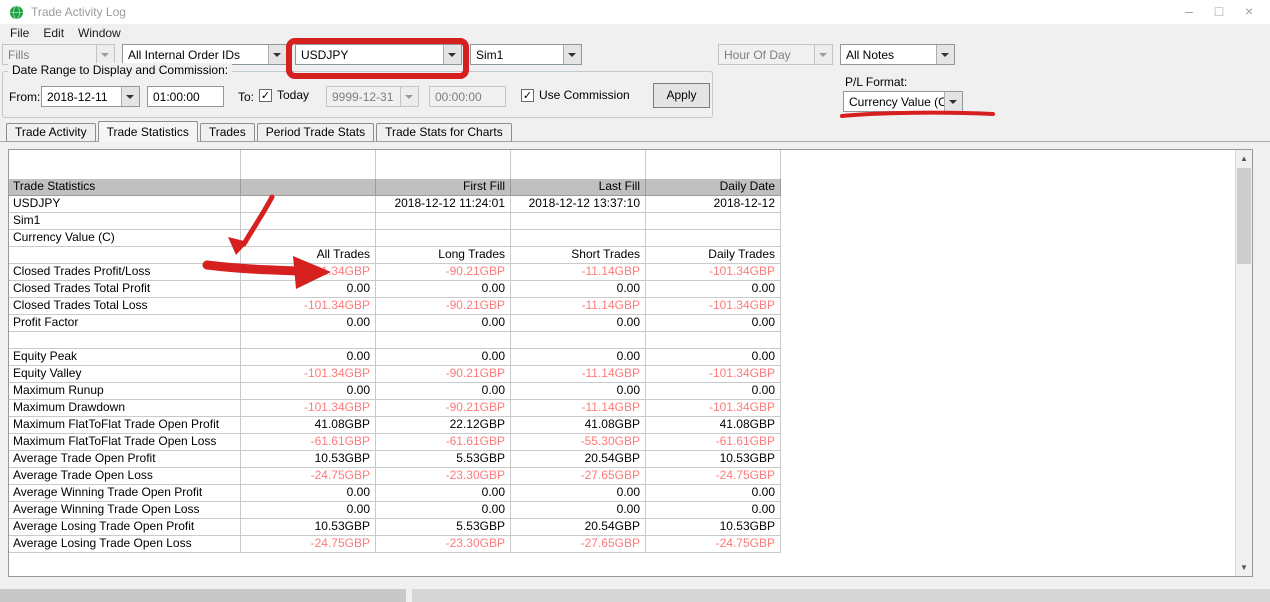  Describe the element at coordinates (125, 442) in the screenshot. I see `row-label: Maximum FlatToFlat Trade Open Loss` at that location.